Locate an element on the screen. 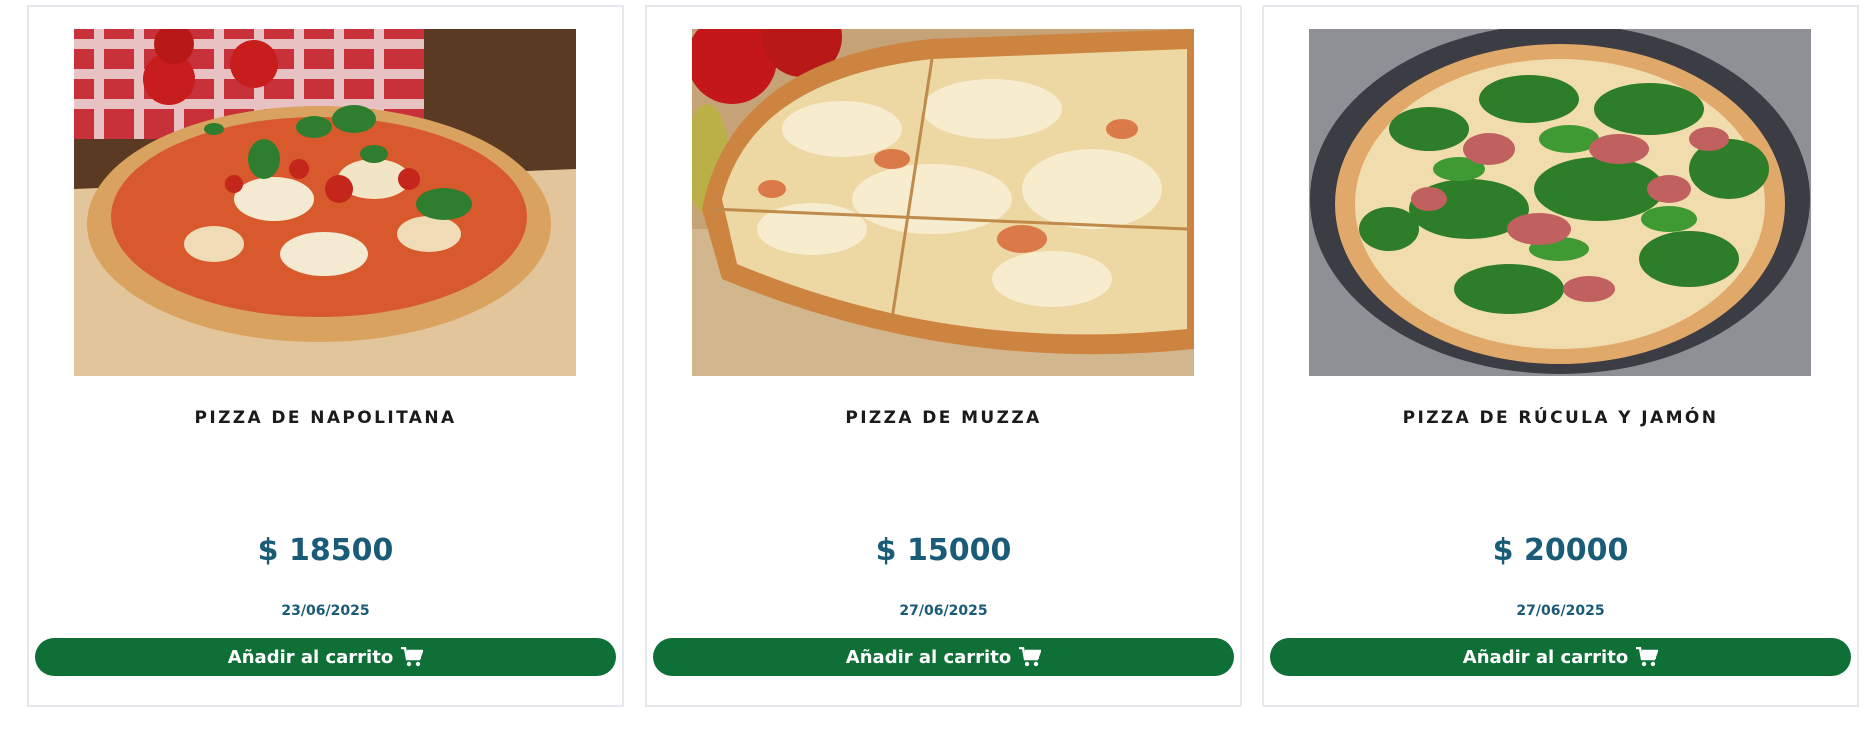  product-name: PIZZA DE MUZZA is located at coordinates (943, 418).